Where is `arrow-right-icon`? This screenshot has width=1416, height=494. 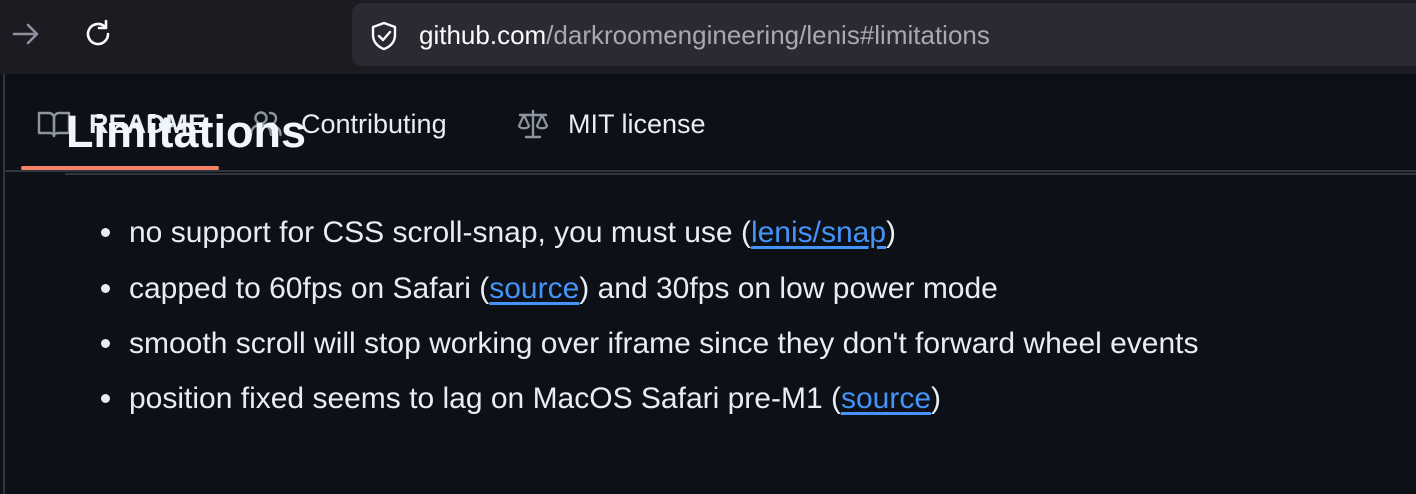
arrow-right-icon is located at coordinates (25, 34).